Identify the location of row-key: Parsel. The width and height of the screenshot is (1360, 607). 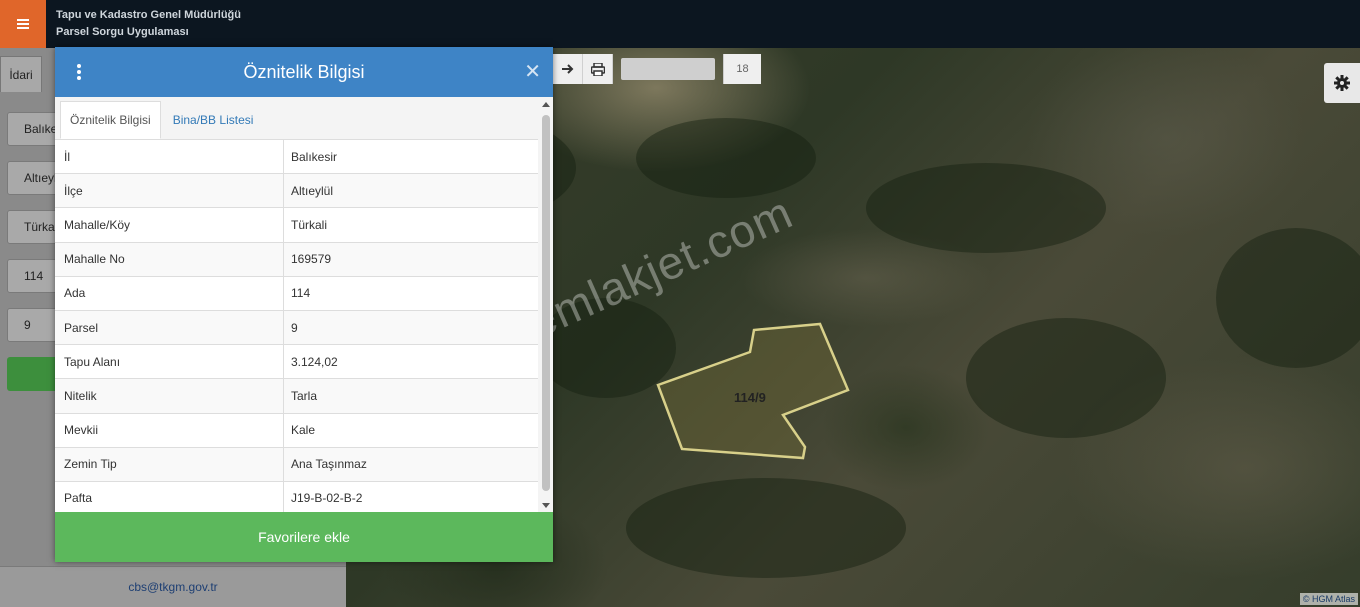
(169, 327).